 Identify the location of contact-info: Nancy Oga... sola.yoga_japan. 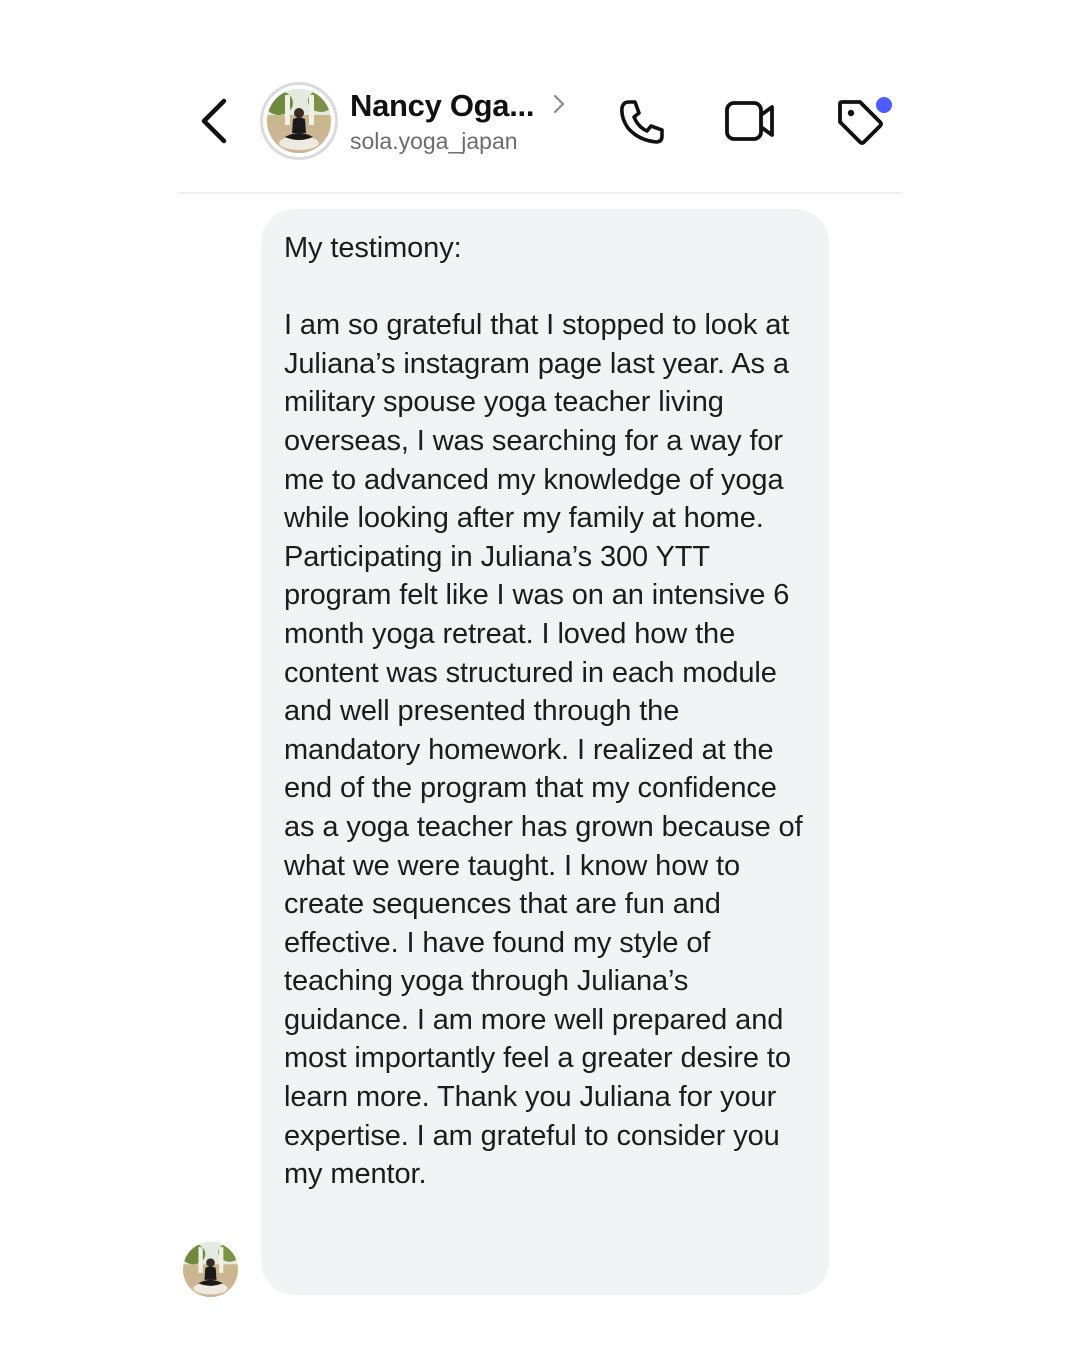
(470, 123).